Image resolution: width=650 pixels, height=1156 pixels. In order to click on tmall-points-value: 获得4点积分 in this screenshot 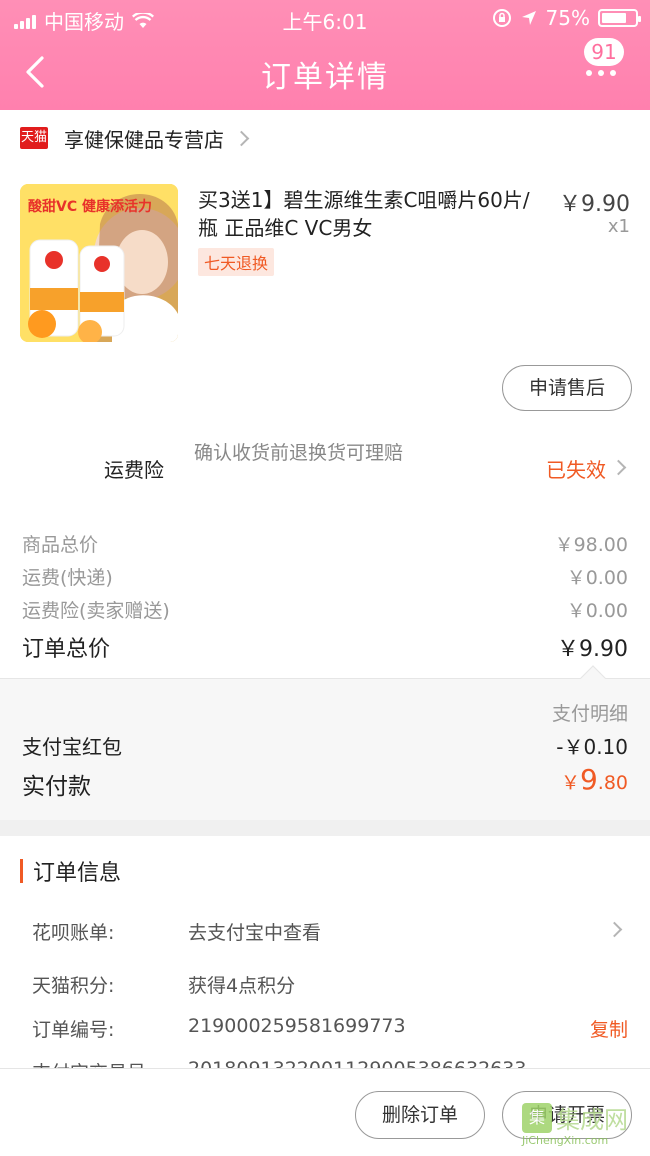, I will do `click(242, 986)`.